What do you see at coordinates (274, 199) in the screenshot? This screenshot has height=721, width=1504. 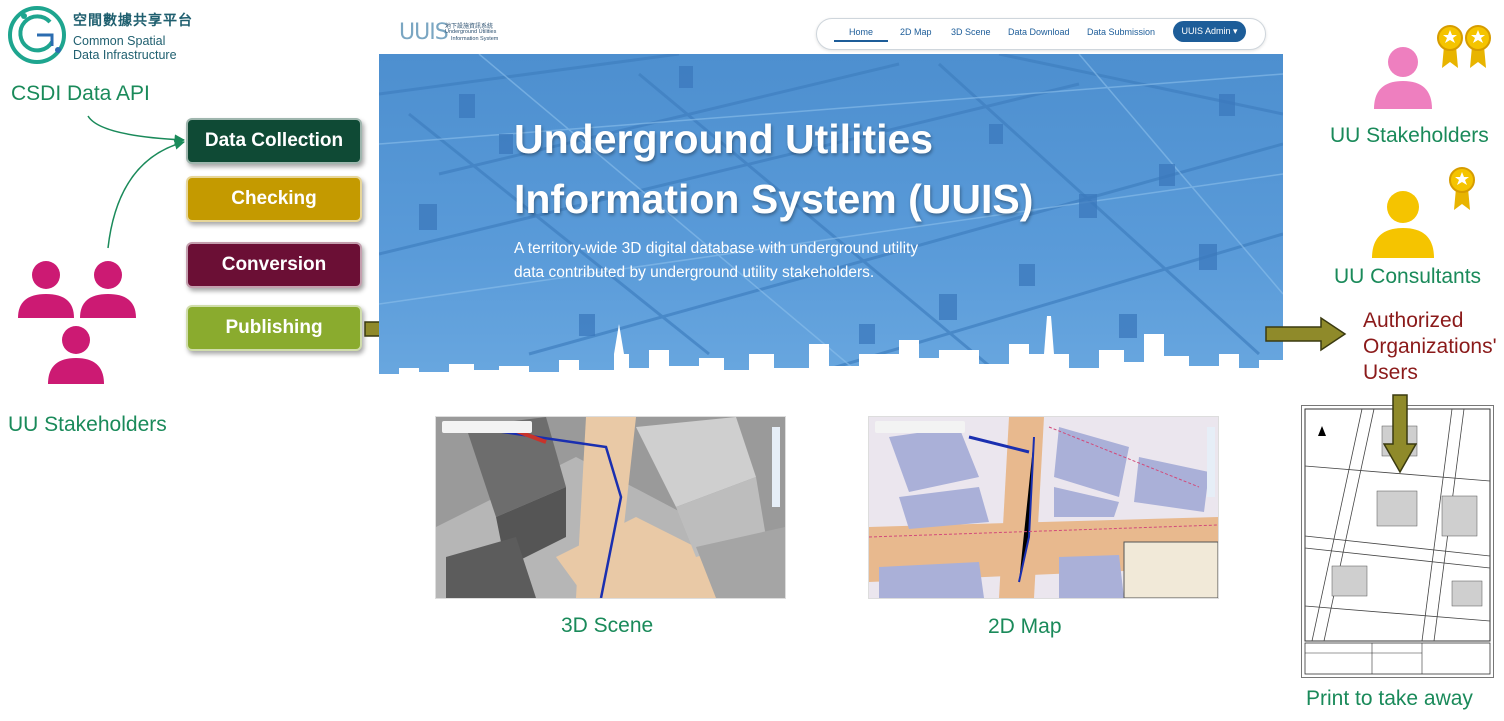 I see `step-checking: Checking` at bounding box center [274, 199].